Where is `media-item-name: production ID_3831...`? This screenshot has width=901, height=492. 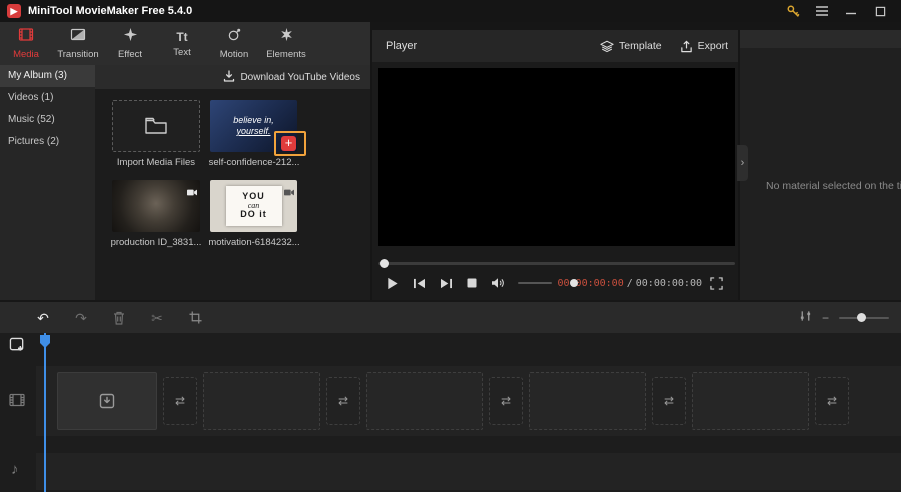
media-item-name: production ID_3831... is located at coordinates (156, 242).